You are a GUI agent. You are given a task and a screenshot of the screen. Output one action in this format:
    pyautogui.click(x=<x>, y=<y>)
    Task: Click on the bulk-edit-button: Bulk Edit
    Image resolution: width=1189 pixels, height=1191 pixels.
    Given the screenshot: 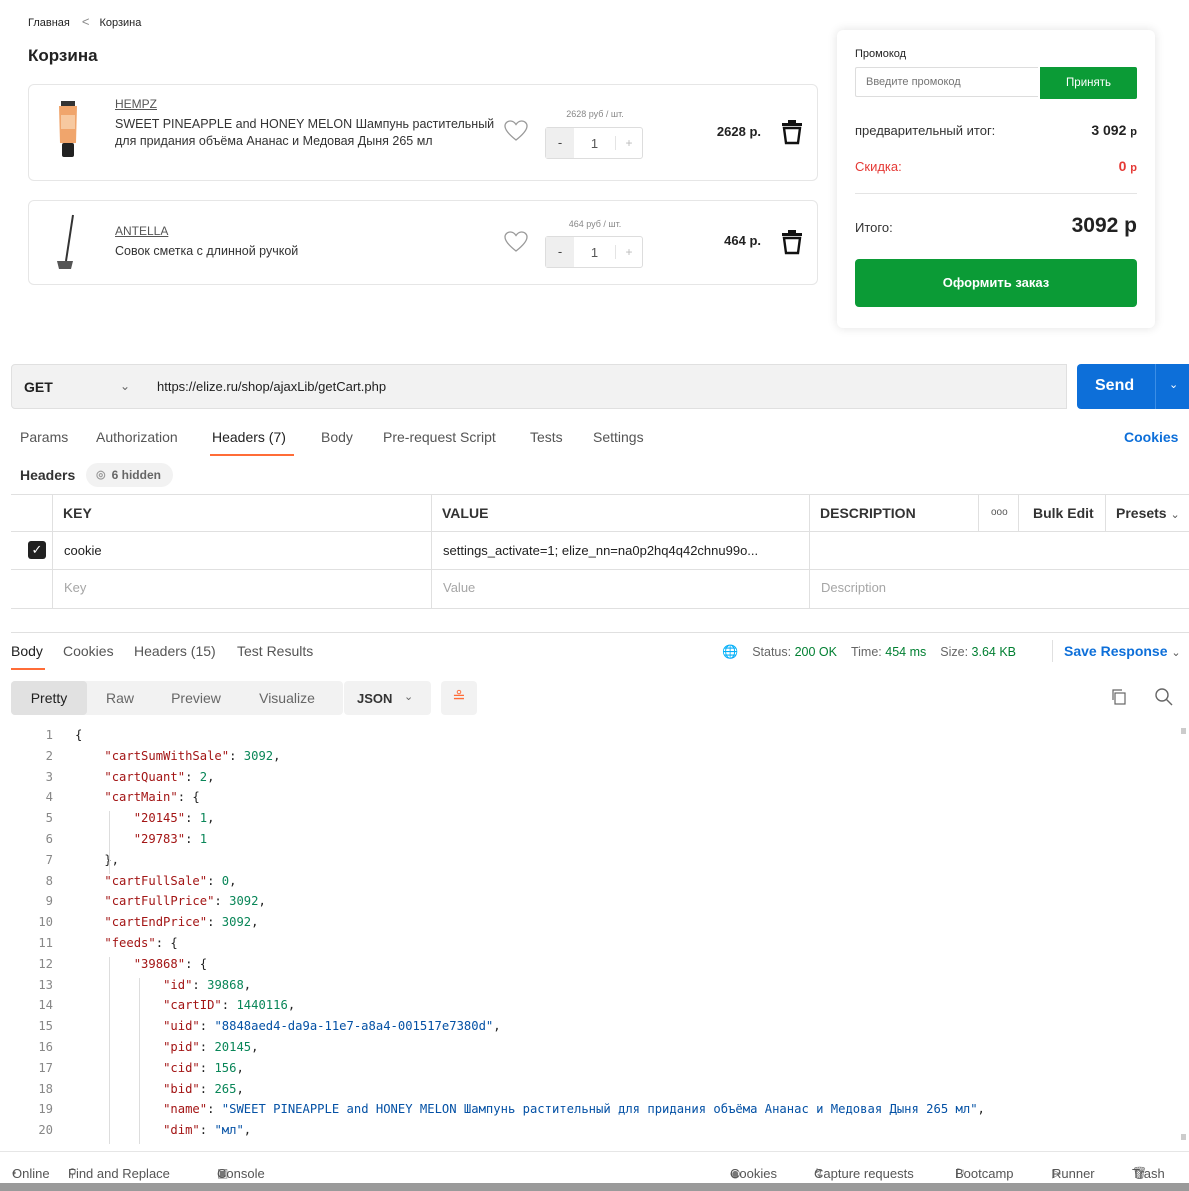 What is the action you would take?
    pyautogui.click(x=1063, y=513)
    